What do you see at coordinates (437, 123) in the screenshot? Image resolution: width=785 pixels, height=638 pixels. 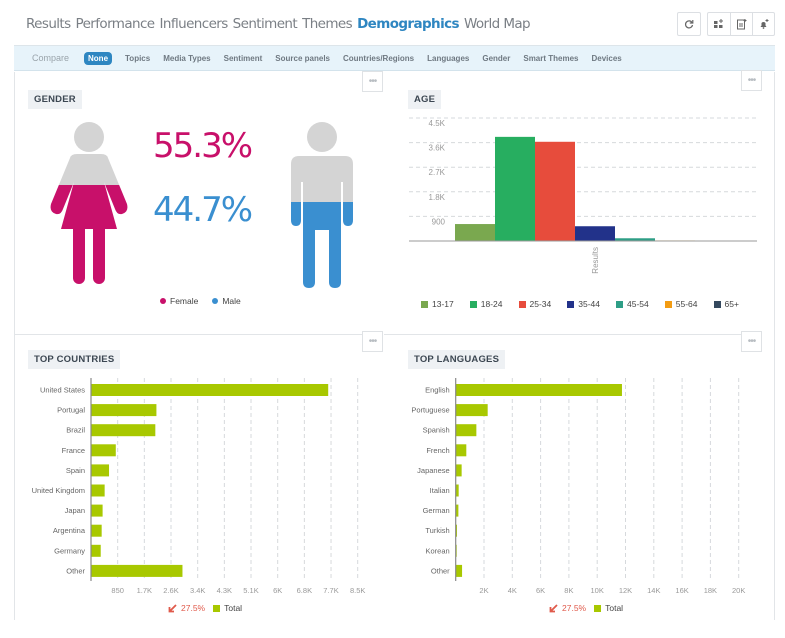 I see `age-ytick-label: 4.5K` at bounding box center [437, 123].